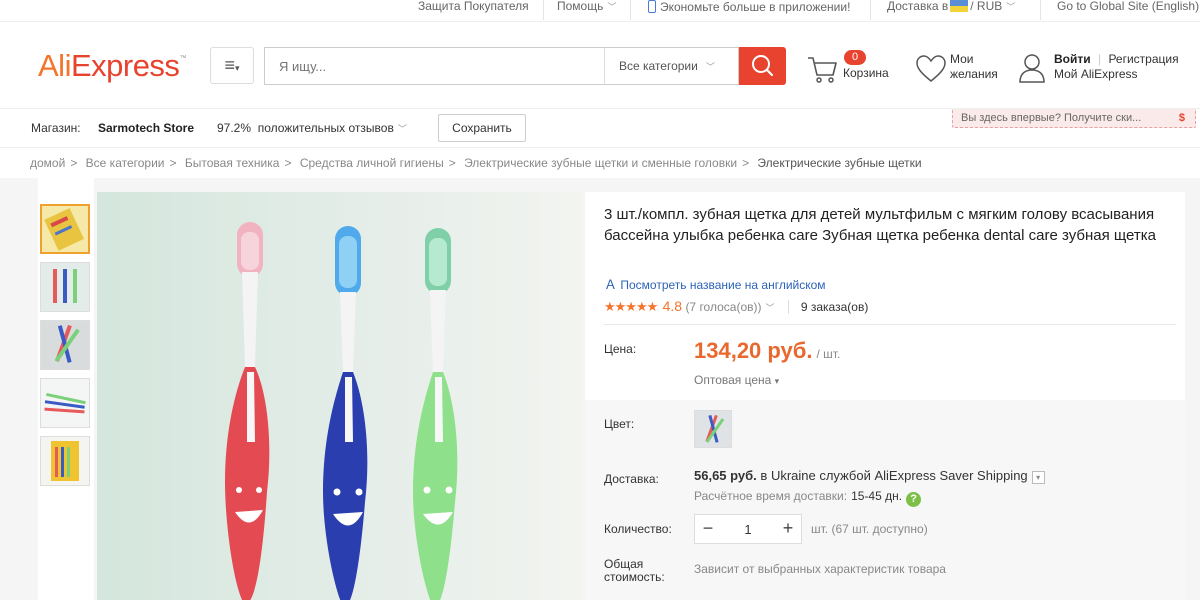 The image size is (1200, 600). I want to click on login-link: Войти, so click(1072, 59).